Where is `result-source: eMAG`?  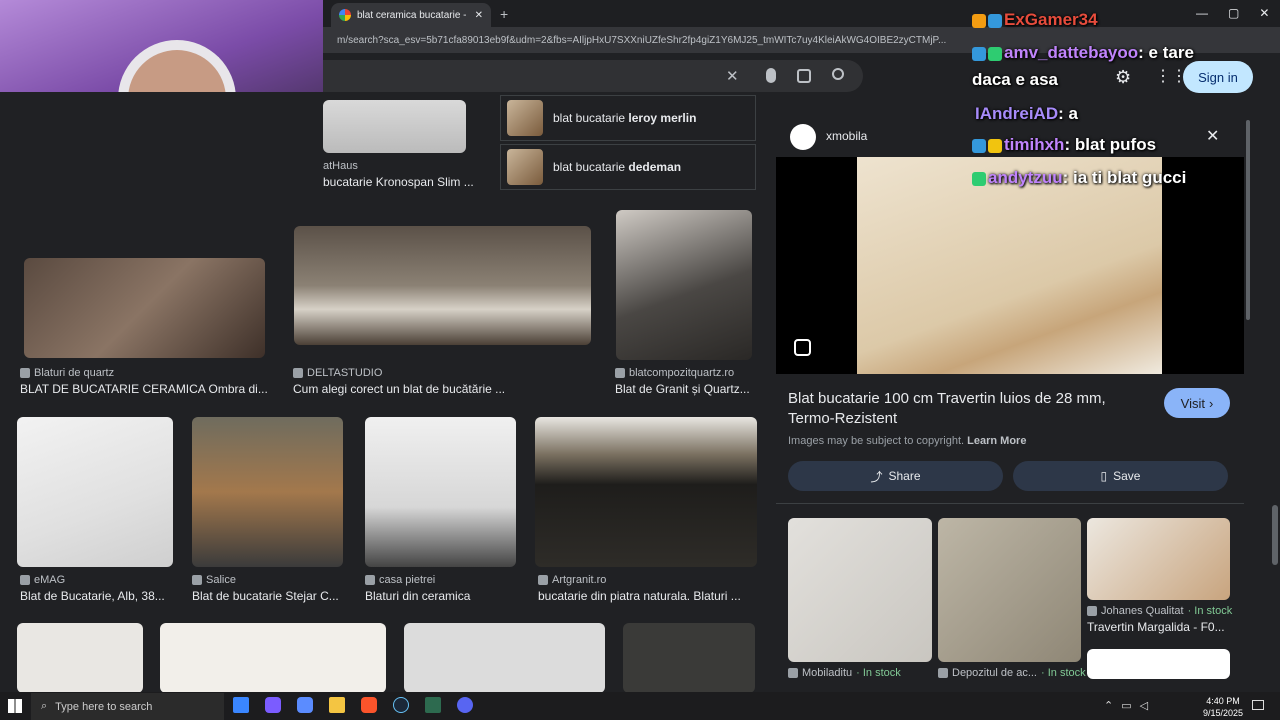 result-source: eMAG is located at coordinates (42, 580).